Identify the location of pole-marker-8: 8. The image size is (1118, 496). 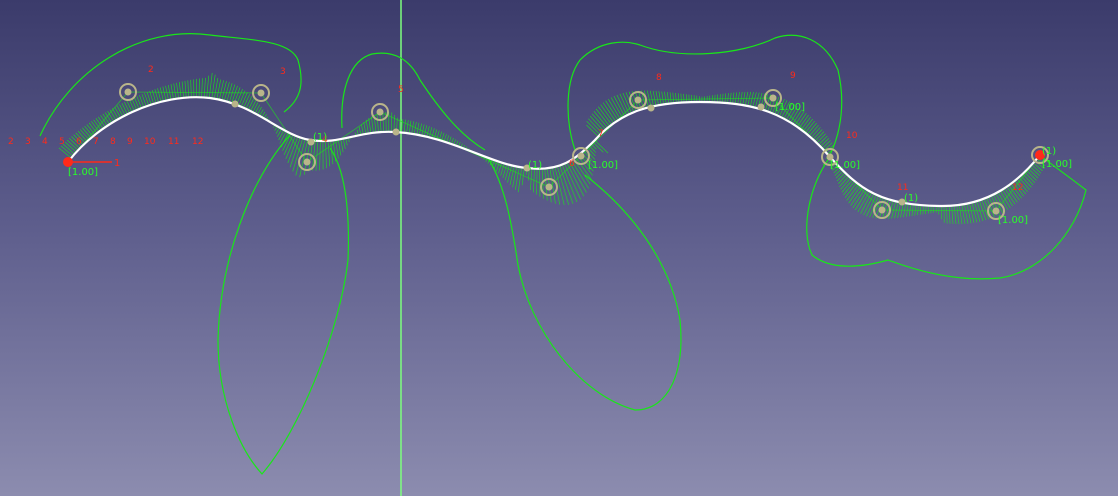
(659, 78).